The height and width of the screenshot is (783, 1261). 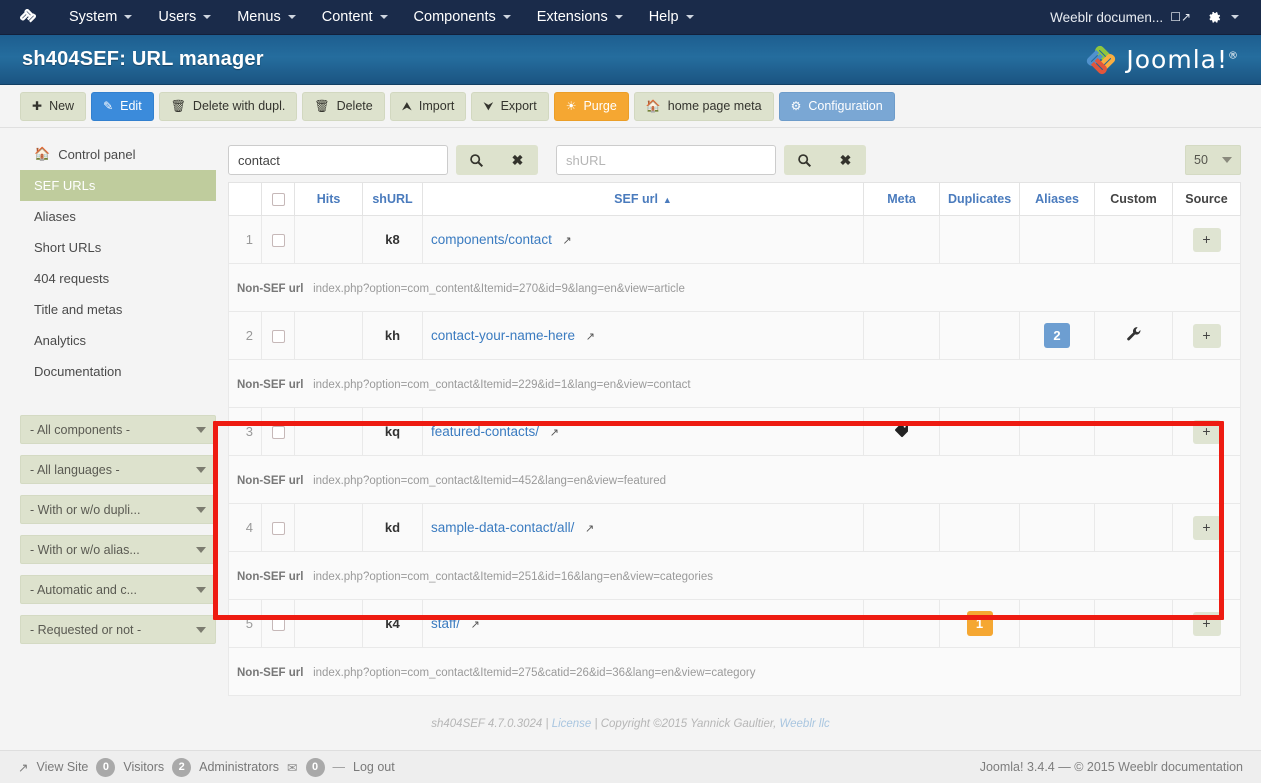 What do you see at coordinates (228, 106) in the screenshot?
I see `delete-with-duplicates-button: 🗑 Delete with dupl.` at bounding box center [228, 106].